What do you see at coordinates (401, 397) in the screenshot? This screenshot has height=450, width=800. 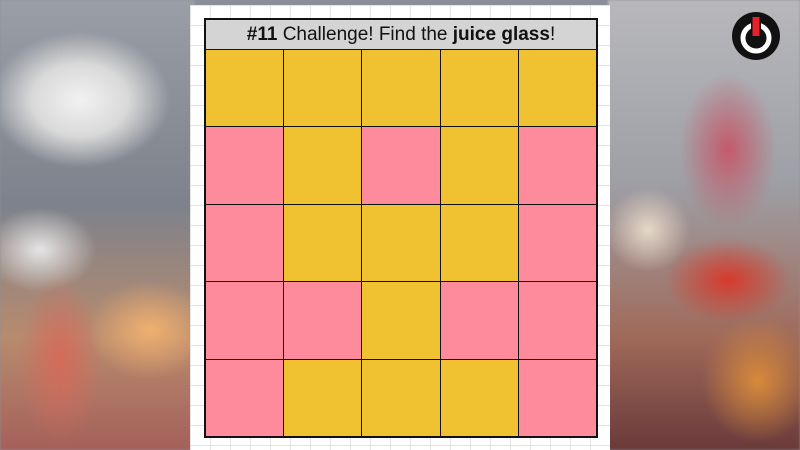 I see `grid-cell-r5-c3` at bounding box center [401, 397].